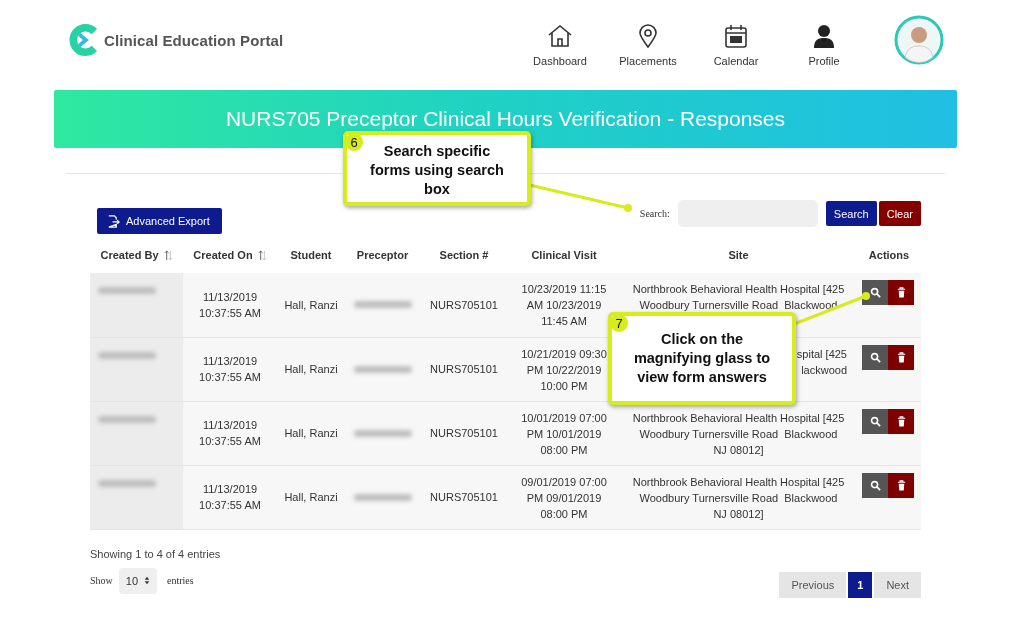  Describe the element at coordinates (560, 36) in the screenshot. I see `home-icon` at that location.